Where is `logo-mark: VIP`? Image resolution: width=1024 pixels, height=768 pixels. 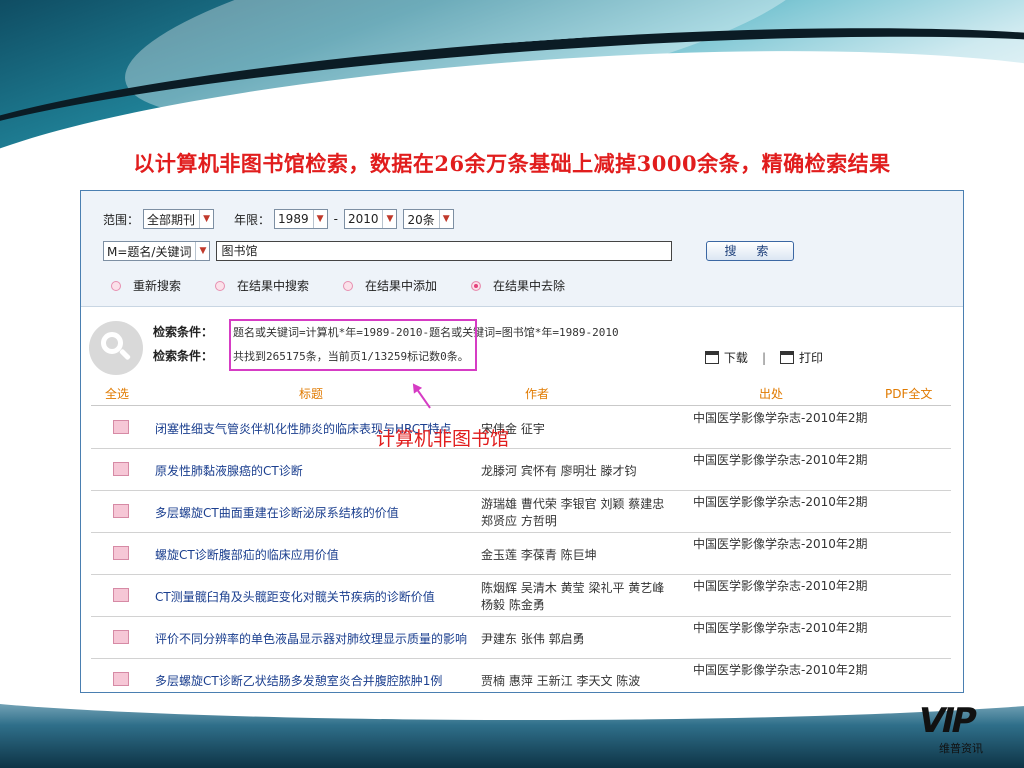
logo-mark: VIP is located at coordinates (946, 721).